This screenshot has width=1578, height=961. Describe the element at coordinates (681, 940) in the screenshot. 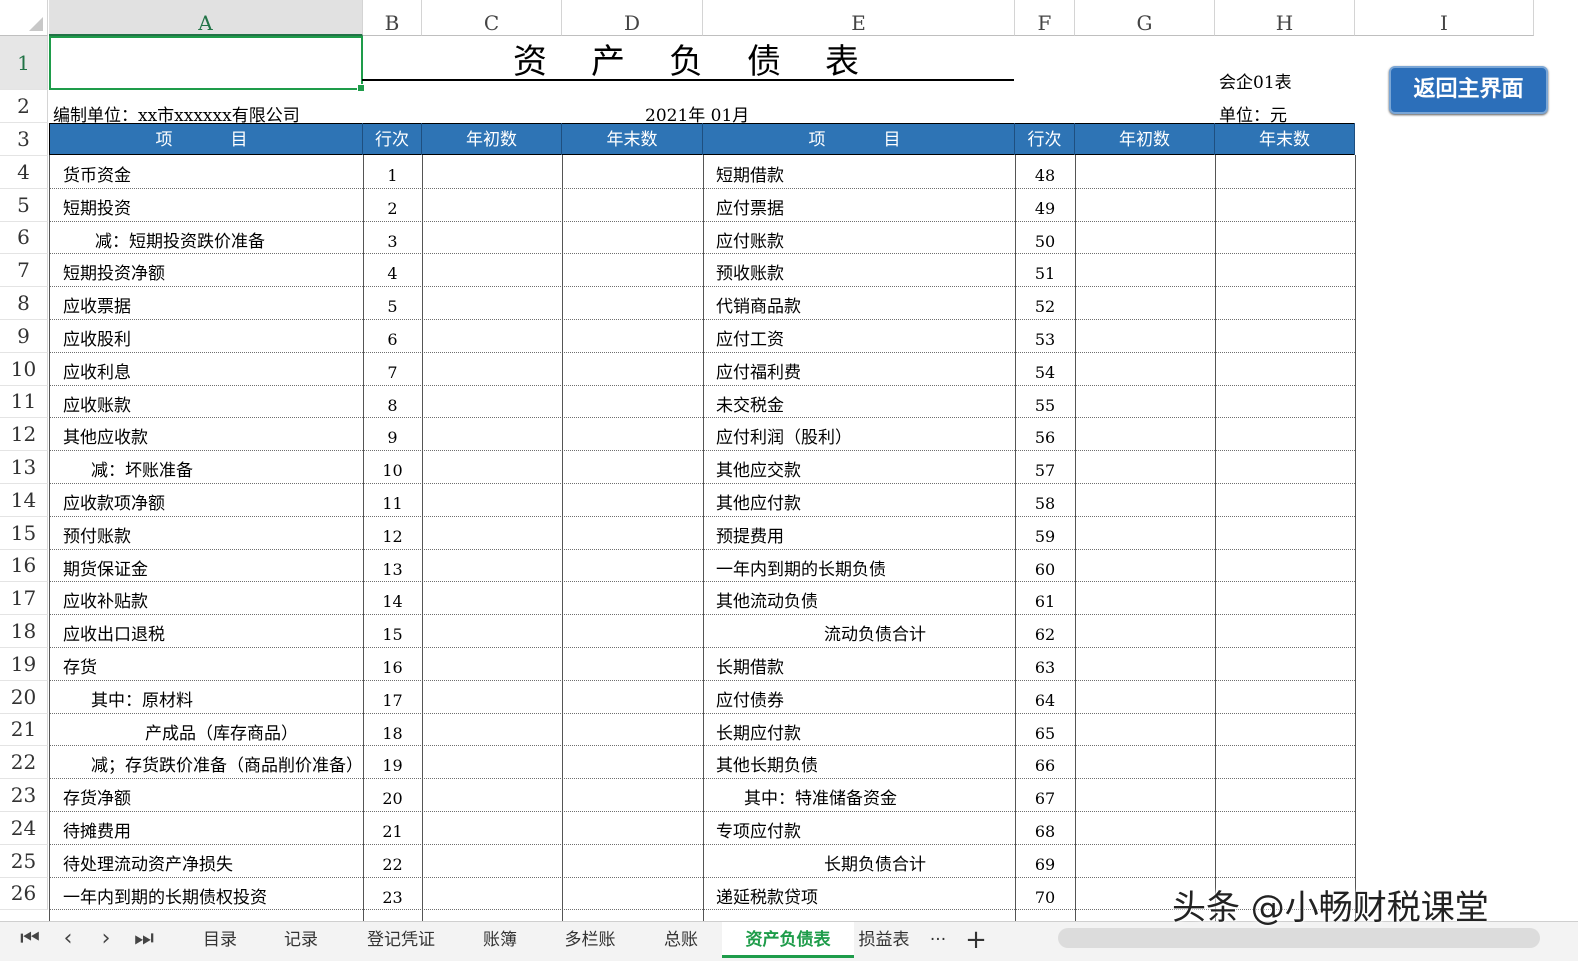

I see `sheet-tab-6: 总账` at that location.